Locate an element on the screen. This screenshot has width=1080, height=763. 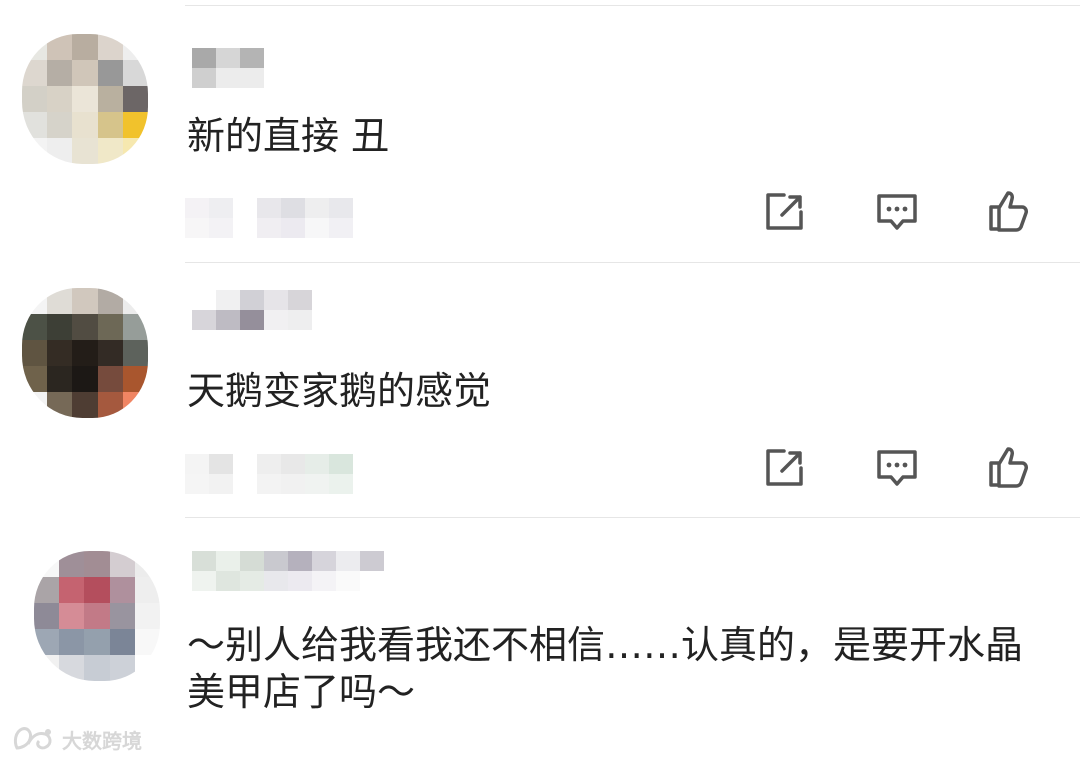
watermark: 大数跨境 is located at coordinates (77, 739).